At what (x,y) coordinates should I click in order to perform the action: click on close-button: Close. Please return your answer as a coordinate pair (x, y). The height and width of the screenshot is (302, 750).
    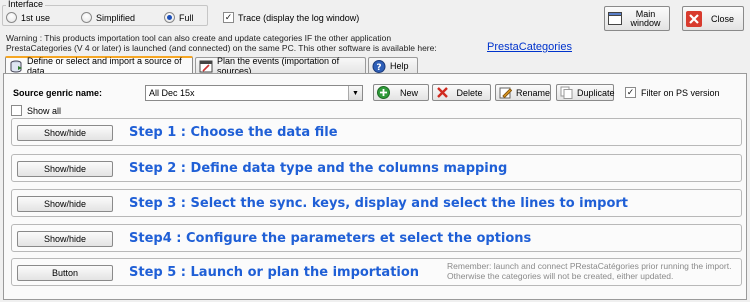
    Looking at the image, I should click on (713, 18).